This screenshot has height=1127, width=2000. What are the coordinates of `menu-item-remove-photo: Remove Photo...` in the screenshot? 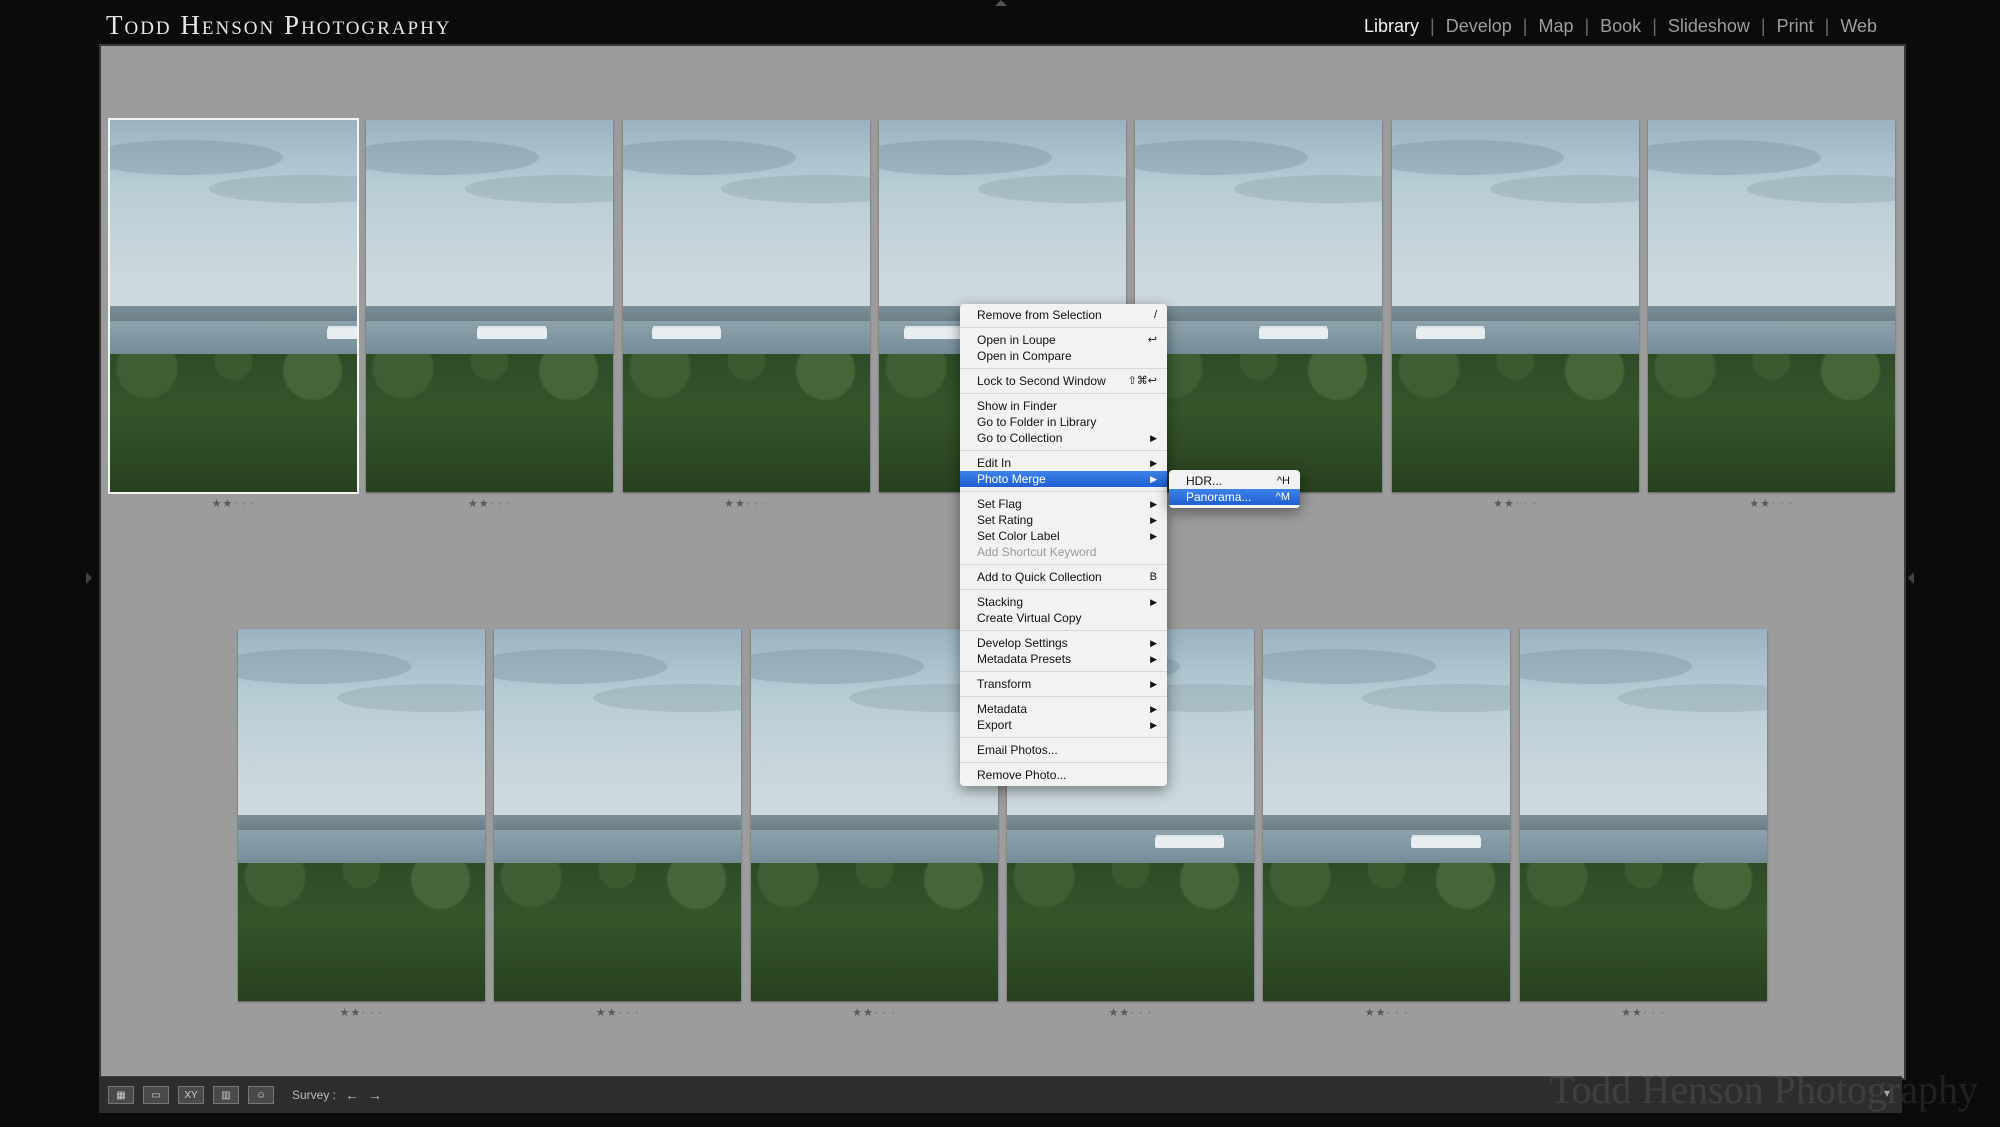 It's located at (1063, 775).